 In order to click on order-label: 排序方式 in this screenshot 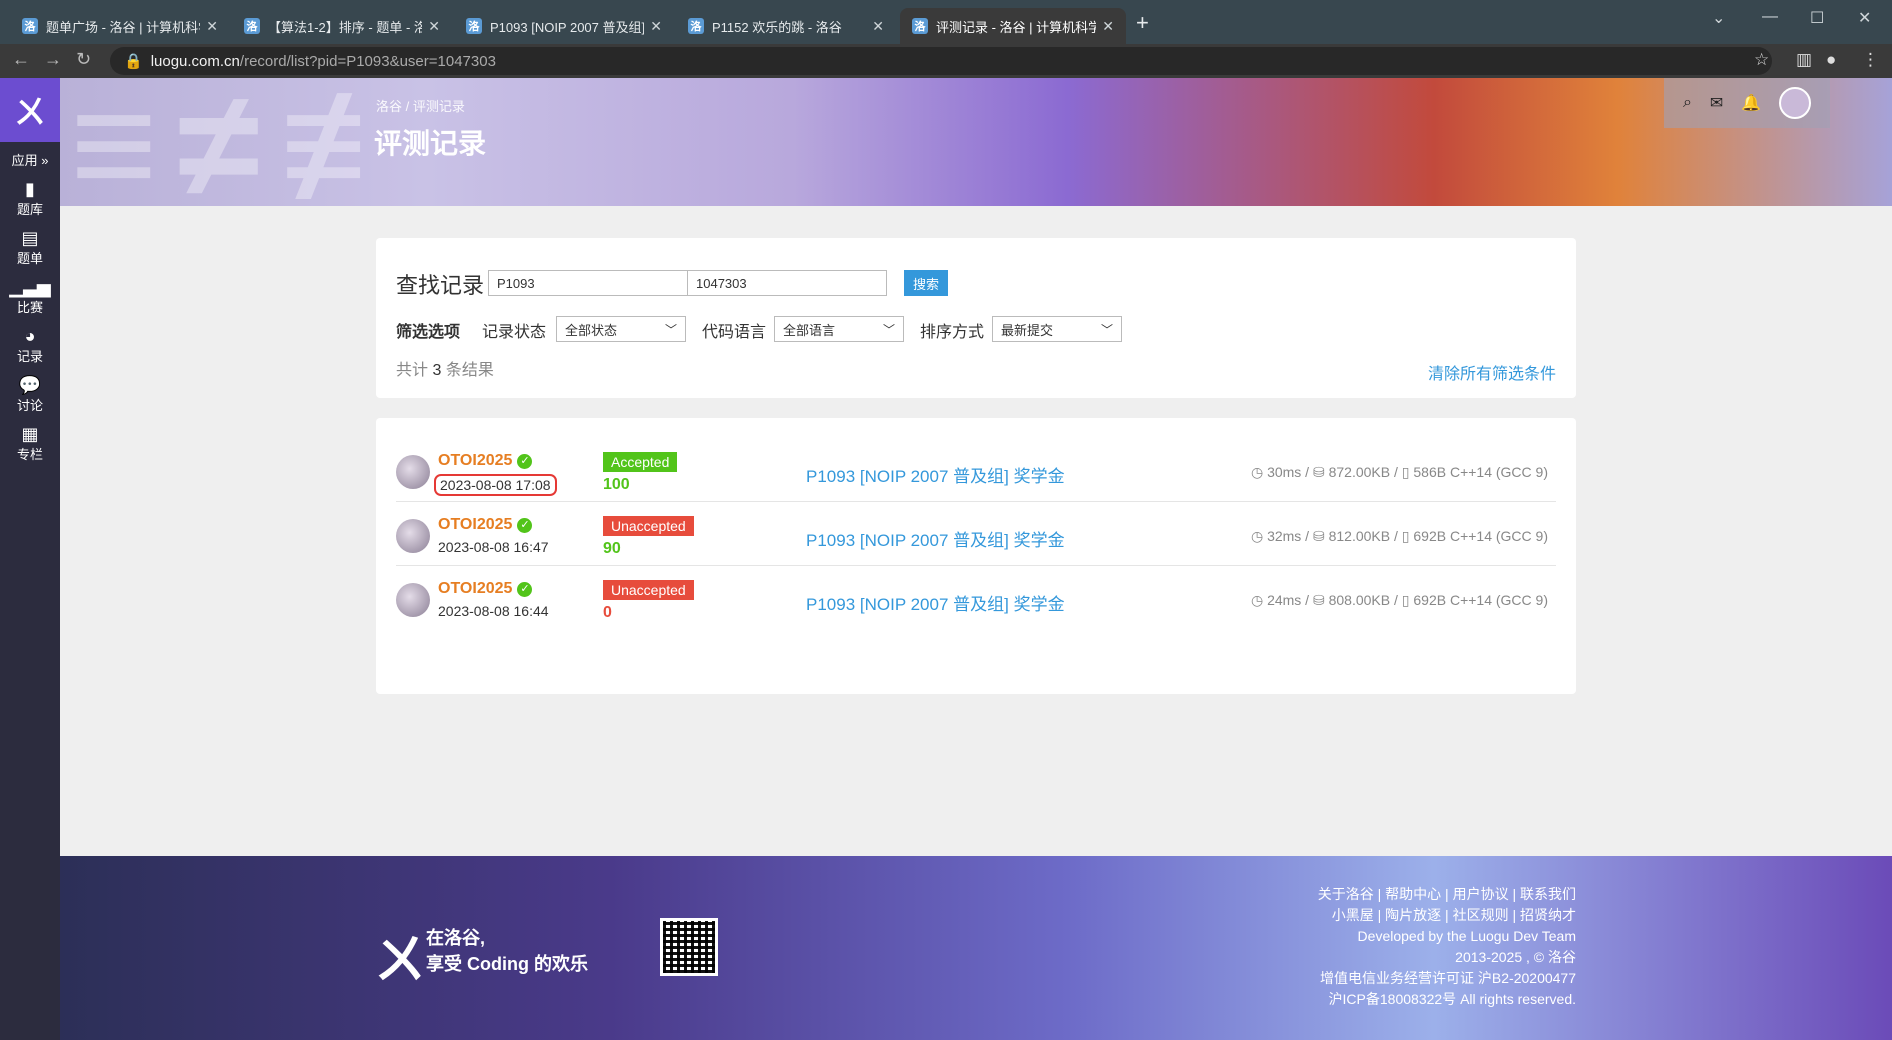, I will do `click(952, 332)`.